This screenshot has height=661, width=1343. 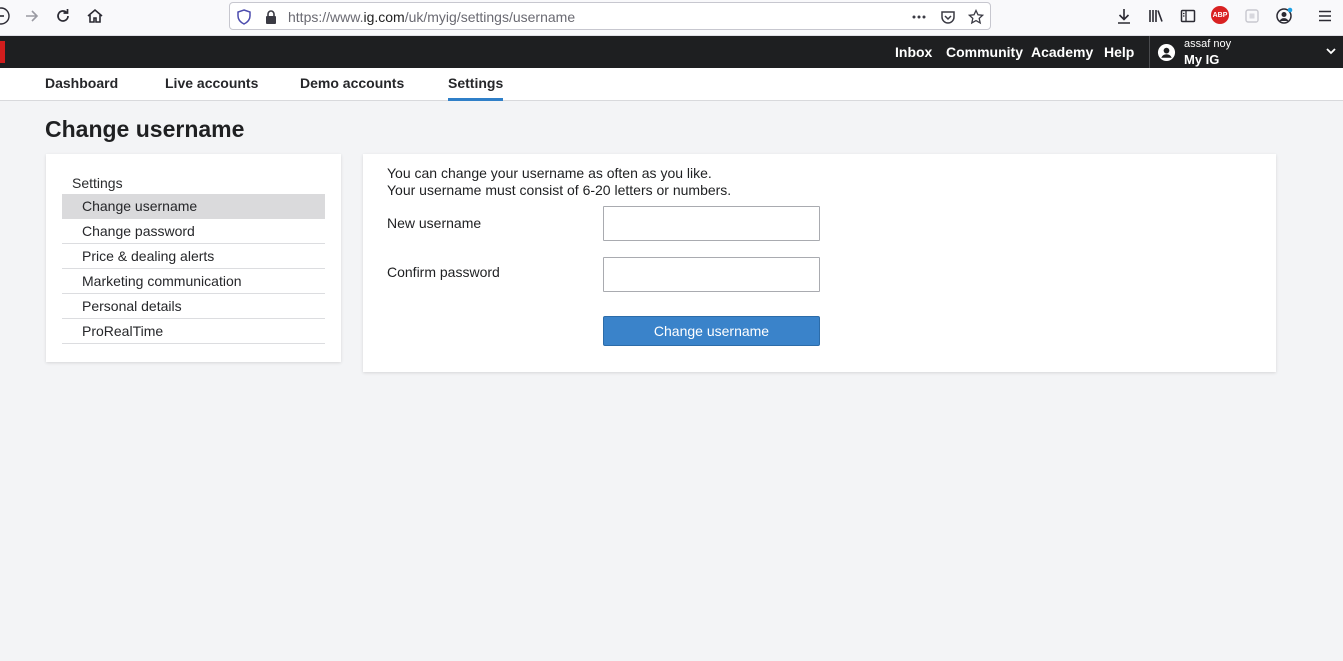 I want to click on back-button, so click(x=9, y=16).